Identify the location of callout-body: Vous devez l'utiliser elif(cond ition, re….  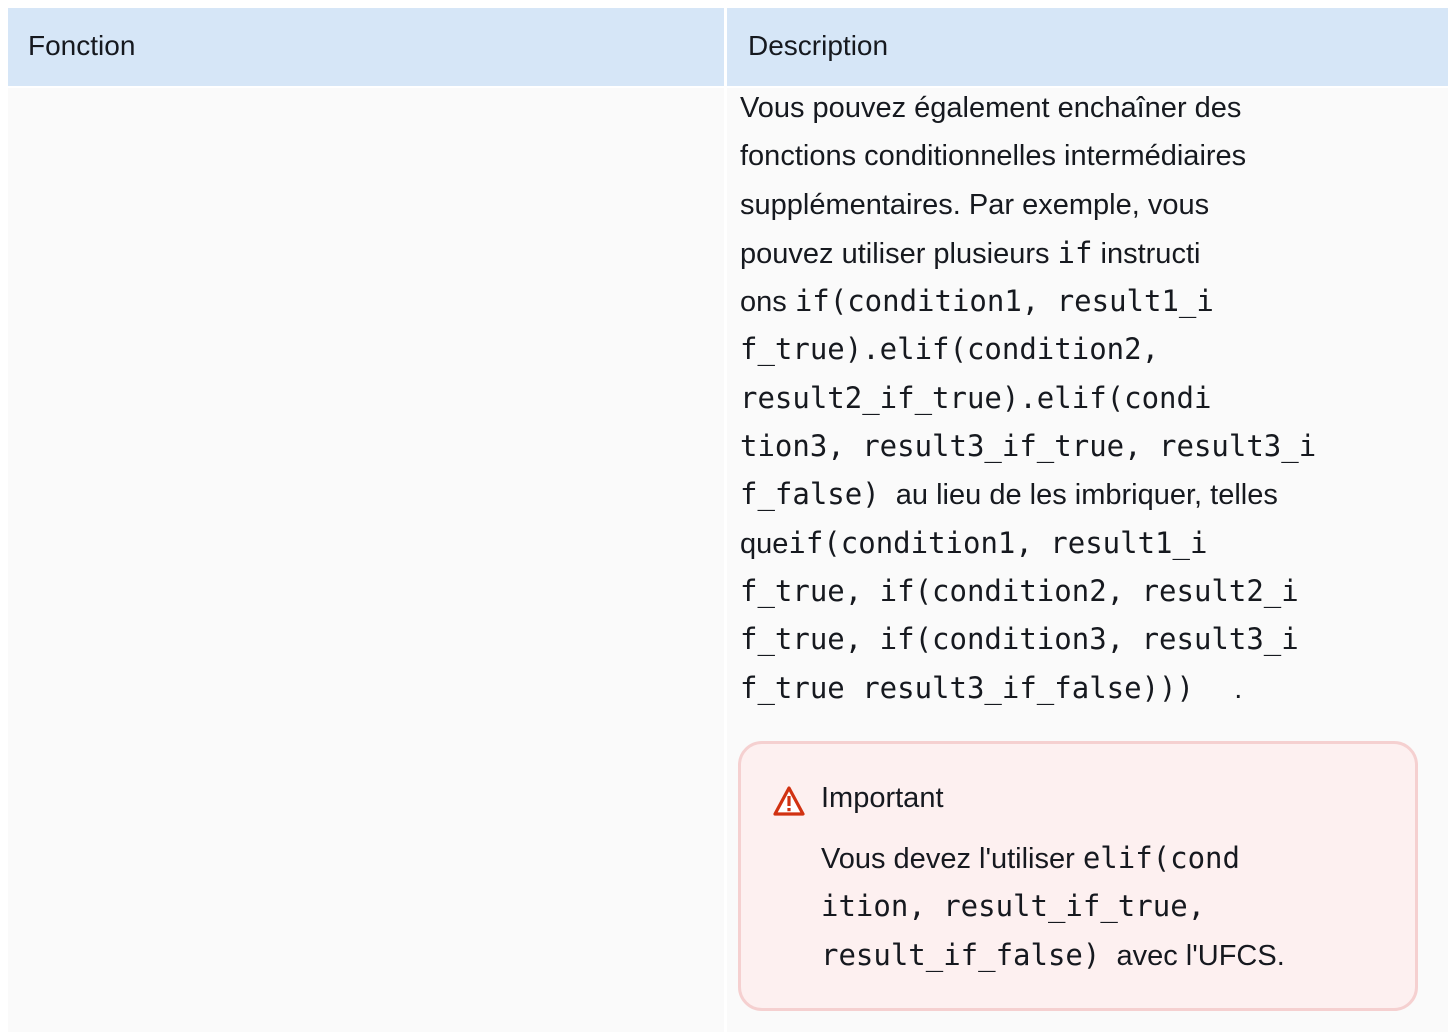
(1053, 906).